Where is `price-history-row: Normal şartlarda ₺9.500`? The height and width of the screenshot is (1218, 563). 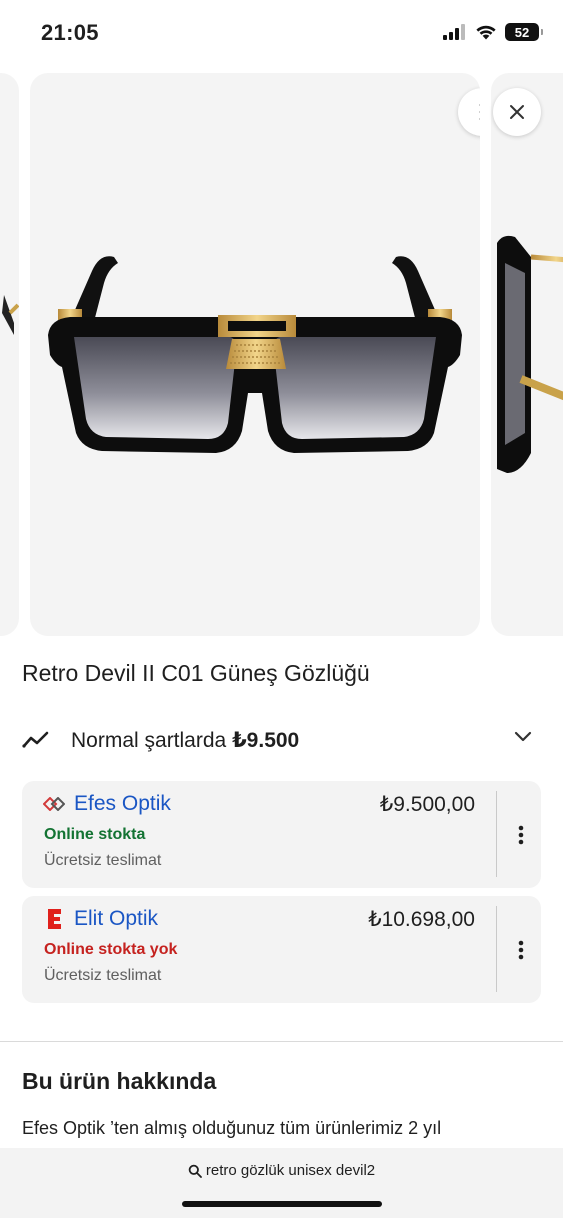
price-history-row: Normal şartlarda ₺9.500 is located at coordinates (282, 740).